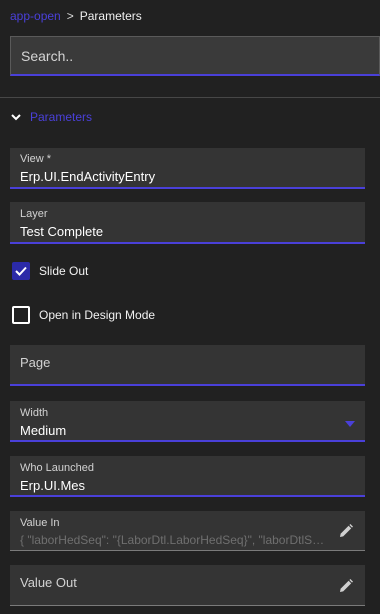 Image resolution: width=380 pixels, height=614 pixels. Describe the element at coordinates (187, 476) in the screenshot. I see `who-launched-field: Who Launched Erp.UI.Mes` at that location.